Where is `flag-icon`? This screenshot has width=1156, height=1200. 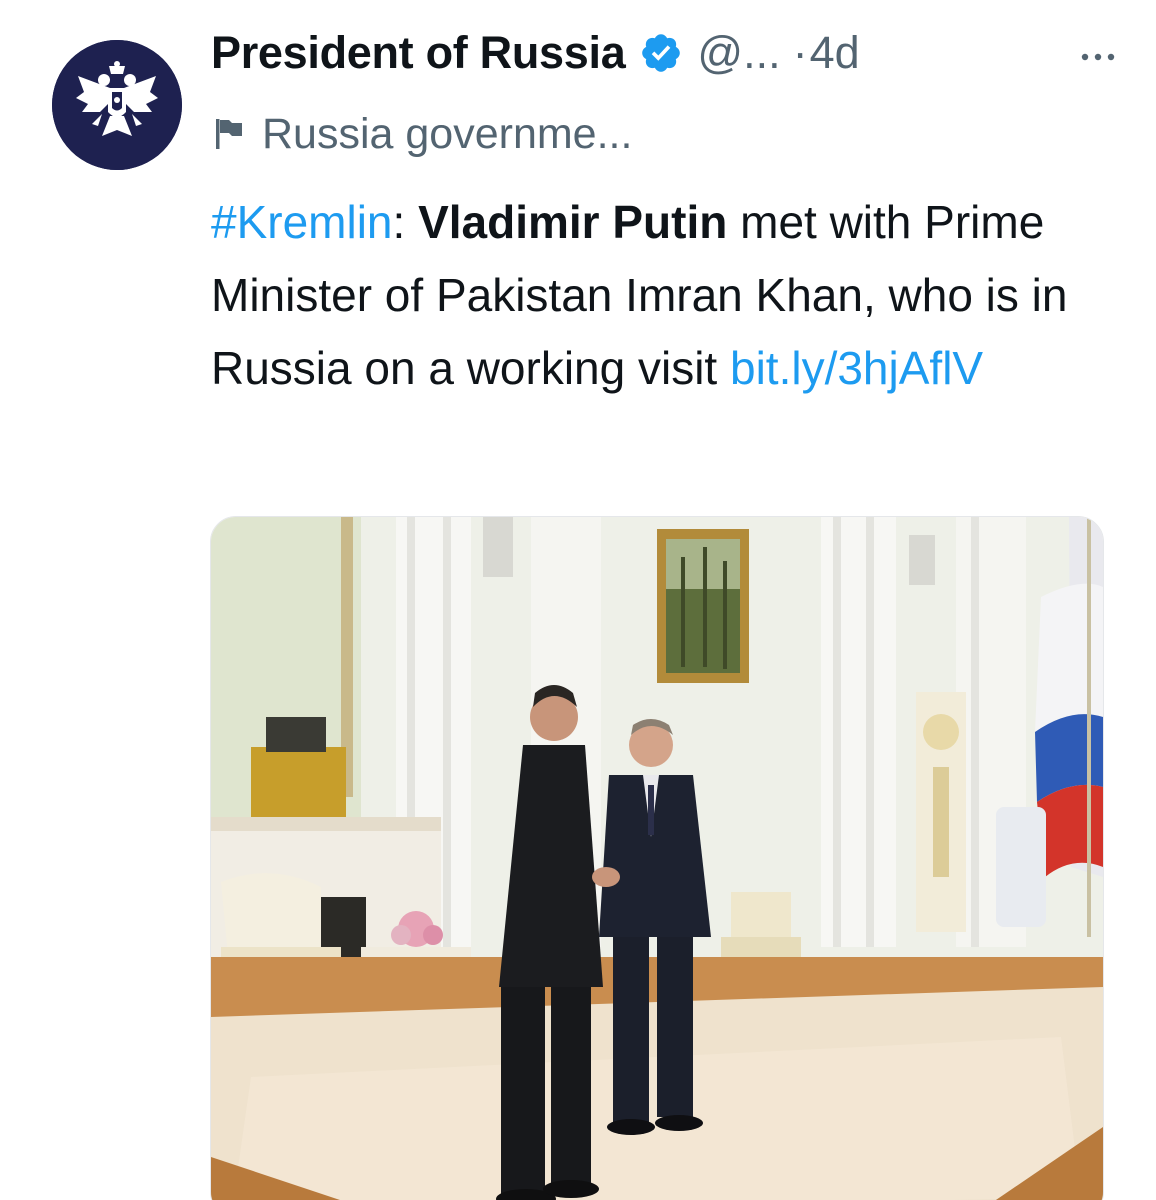
flag-icon is located at coordinates (229, 134).